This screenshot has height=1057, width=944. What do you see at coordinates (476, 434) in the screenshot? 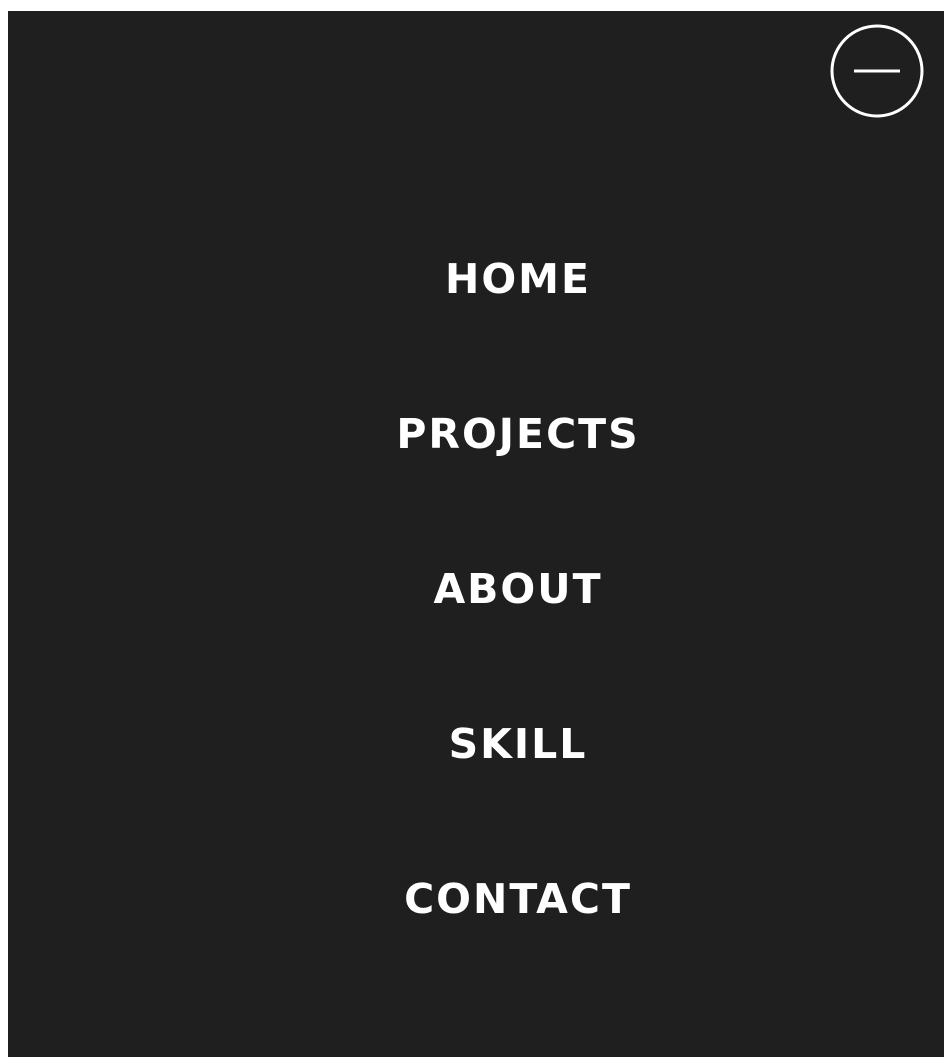
I see `nav-item-projects: PROJECTS` at bounding box center [476, 434].